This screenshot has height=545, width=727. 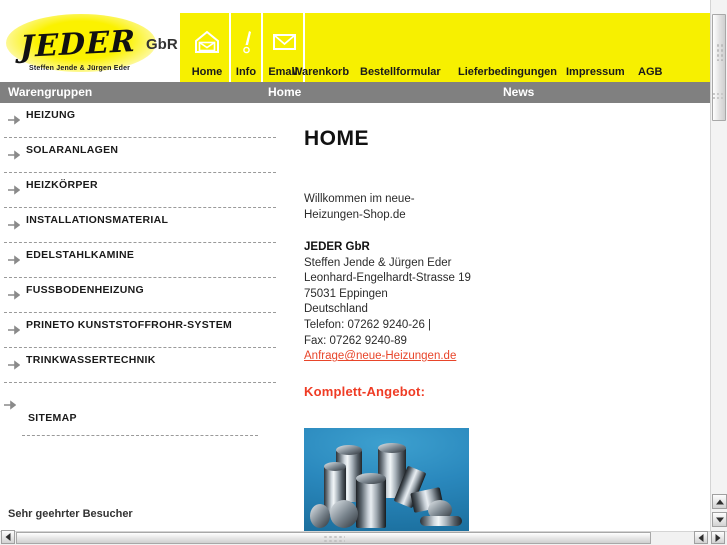 I want to click on company-city: 75031 Eppingen, so click(x=346, y=293).